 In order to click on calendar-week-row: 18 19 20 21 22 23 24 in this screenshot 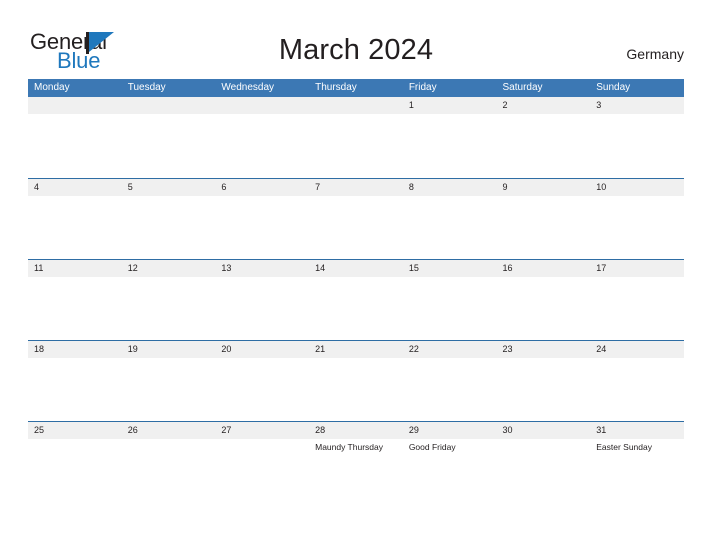, I will do `click(356, 380)`.